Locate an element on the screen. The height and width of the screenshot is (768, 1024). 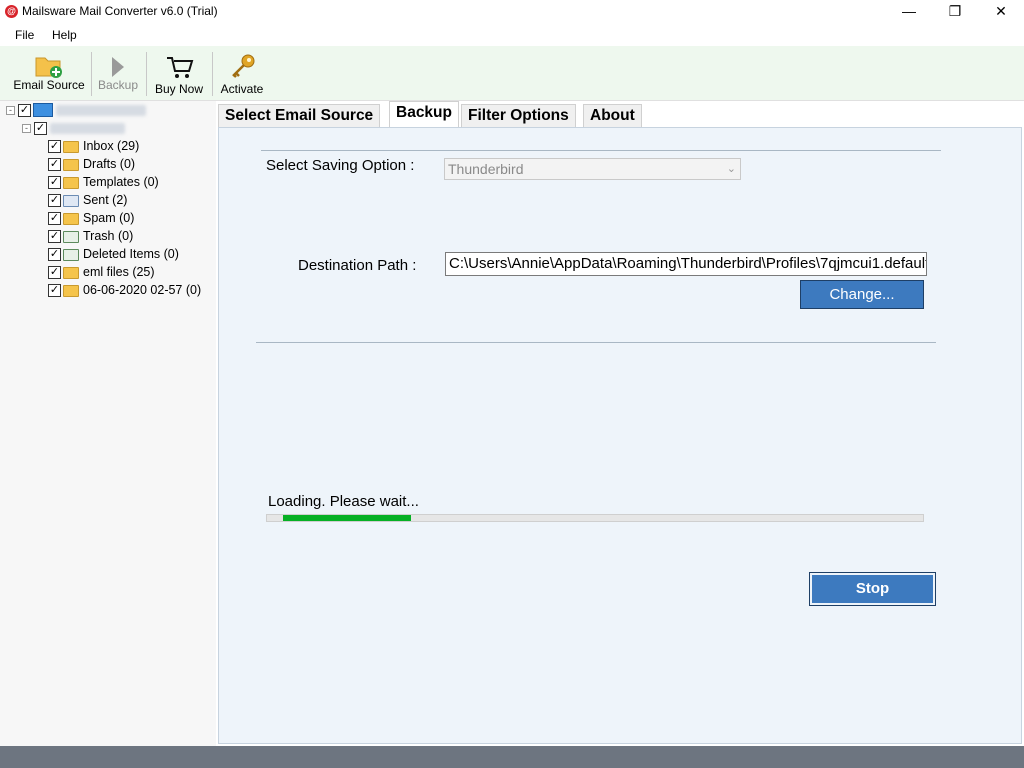
tab-backup: Backup is located at coordinates (424, 114).